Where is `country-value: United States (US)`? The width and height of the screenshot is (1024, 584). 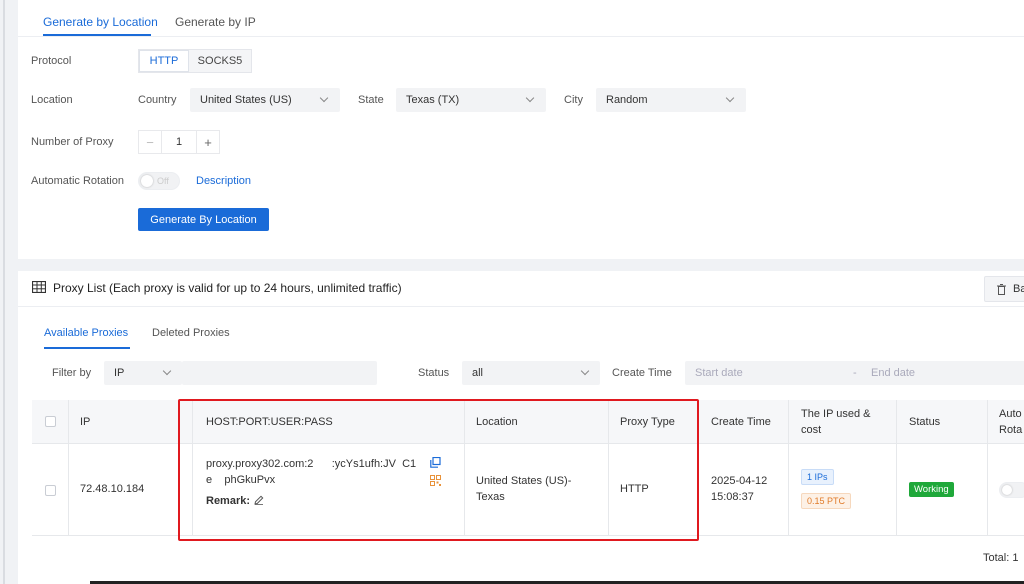 country-value: United States (US) is located at coordinates (246, 100).